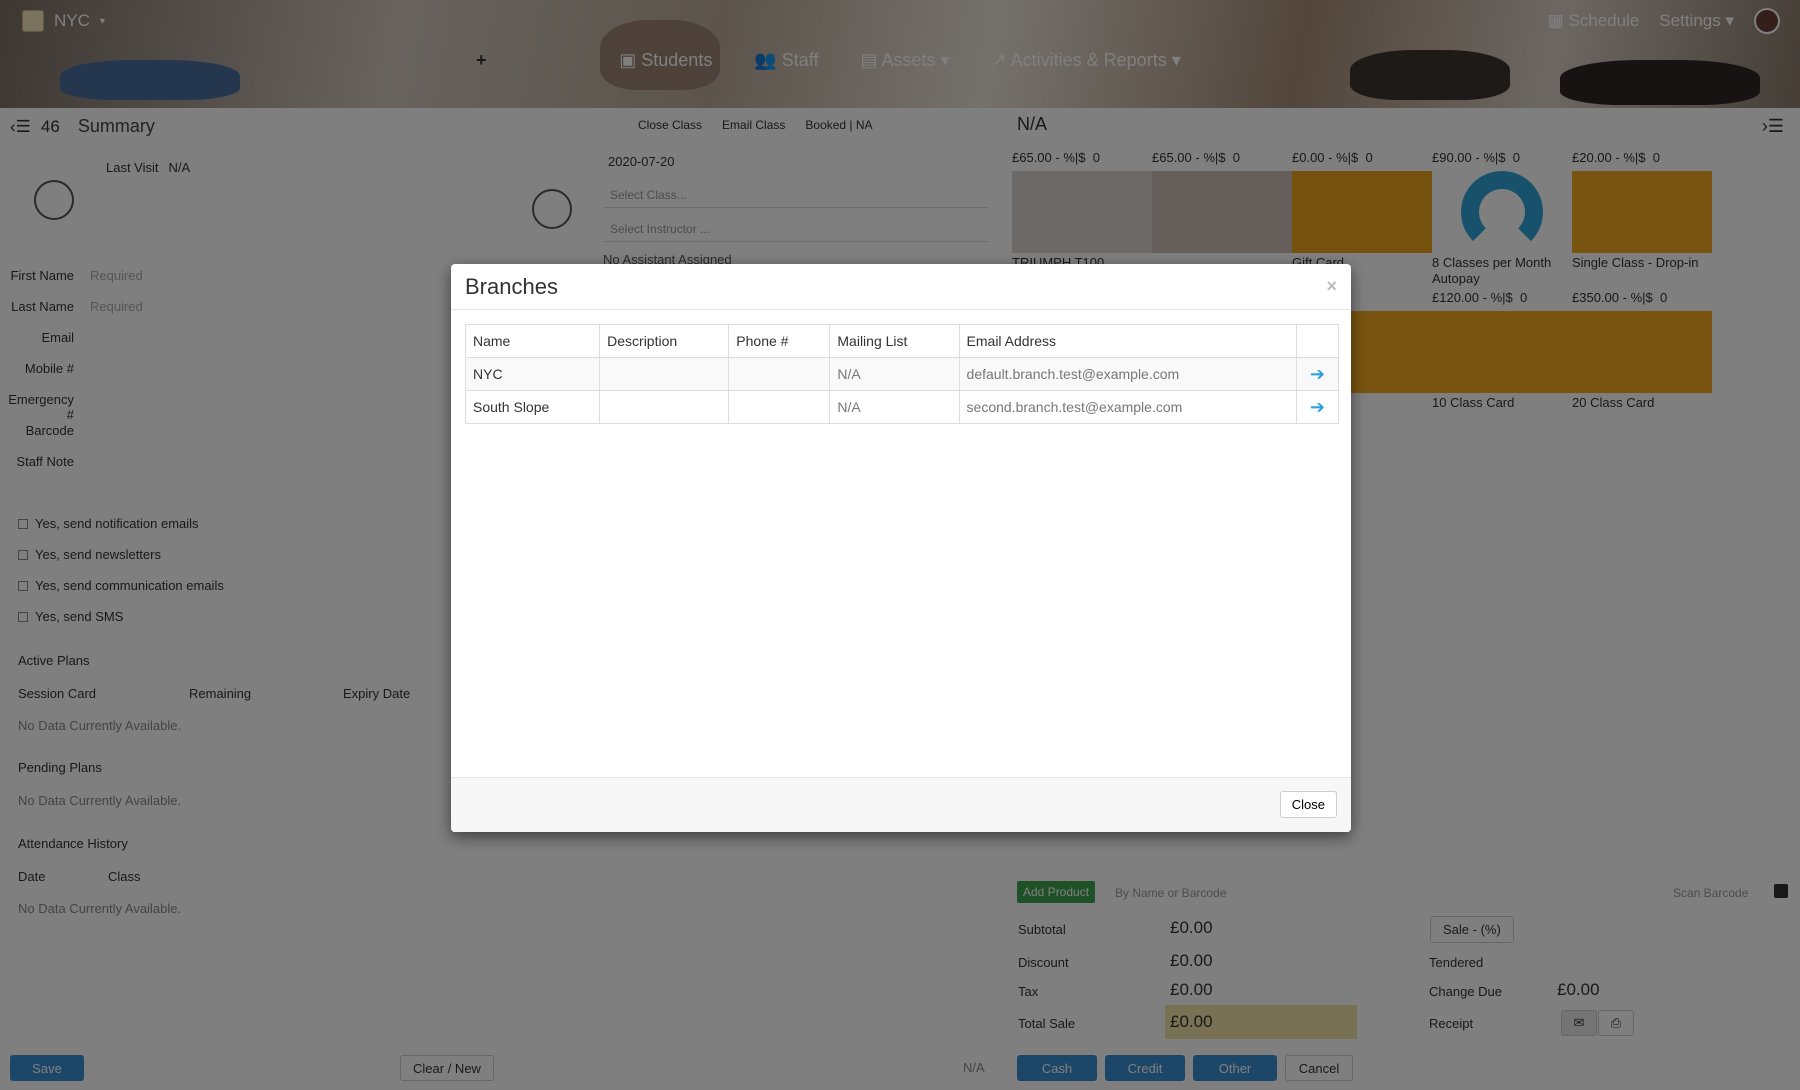 The image size is (1800, 1090). Describe the element at coordinates (901, 287) in the screenshot. I see `modal-header: Branches ×` at that location.